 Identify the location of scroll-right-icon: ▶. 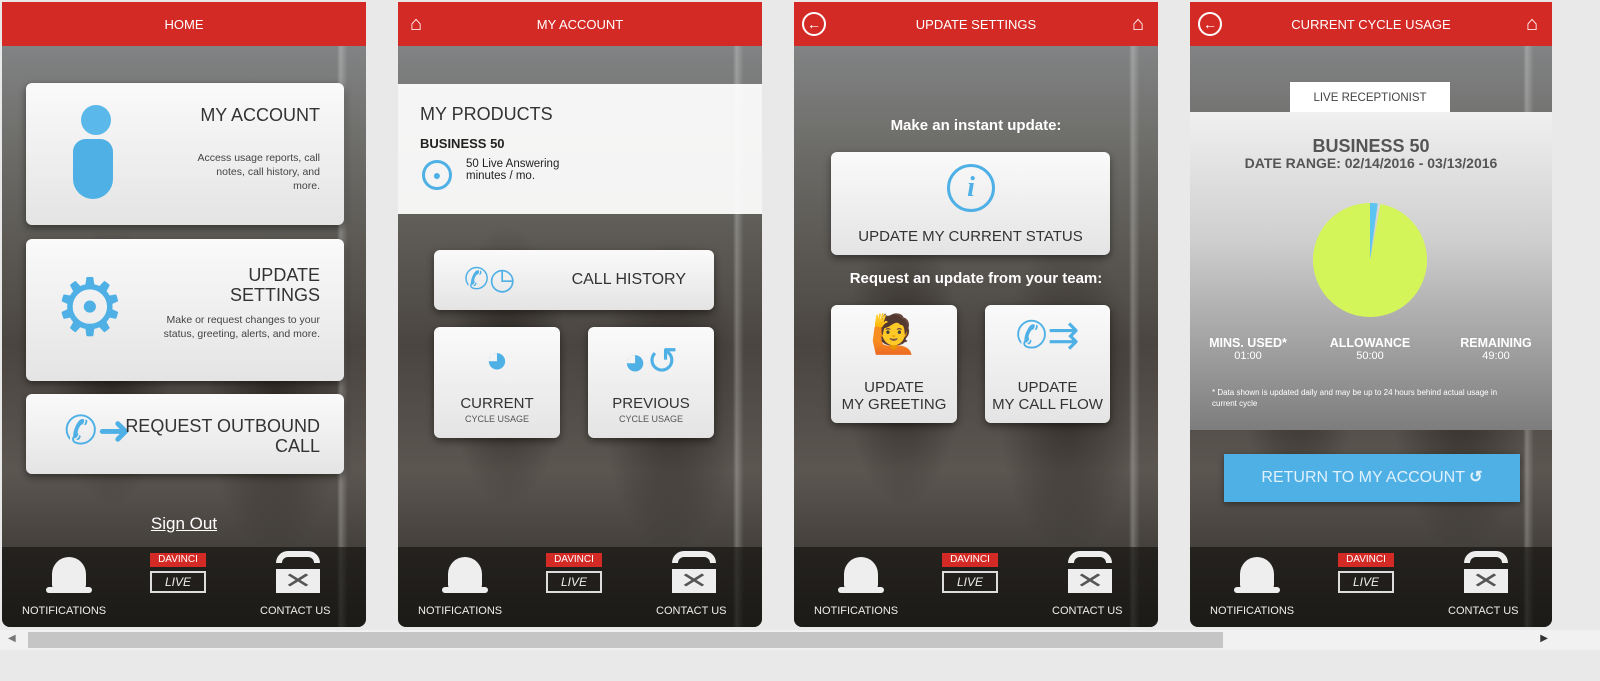
(1544, 638).